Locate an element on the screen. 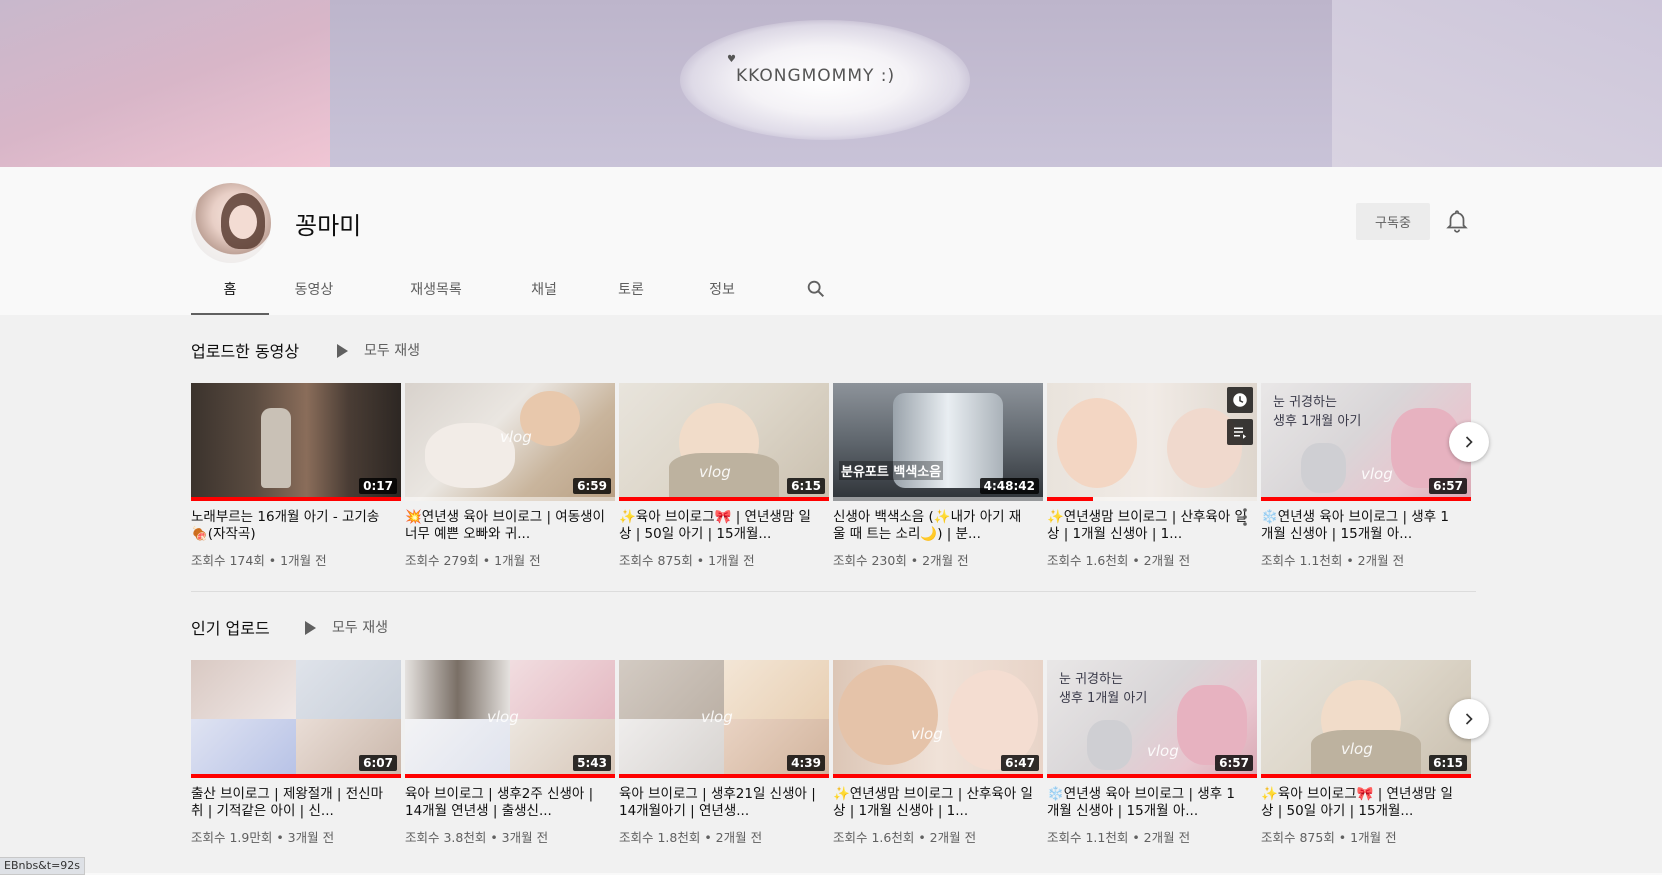 The width and height of the screenshot is (1662, 875). add-to-queue-icon is located at coordinates (1240, 432).